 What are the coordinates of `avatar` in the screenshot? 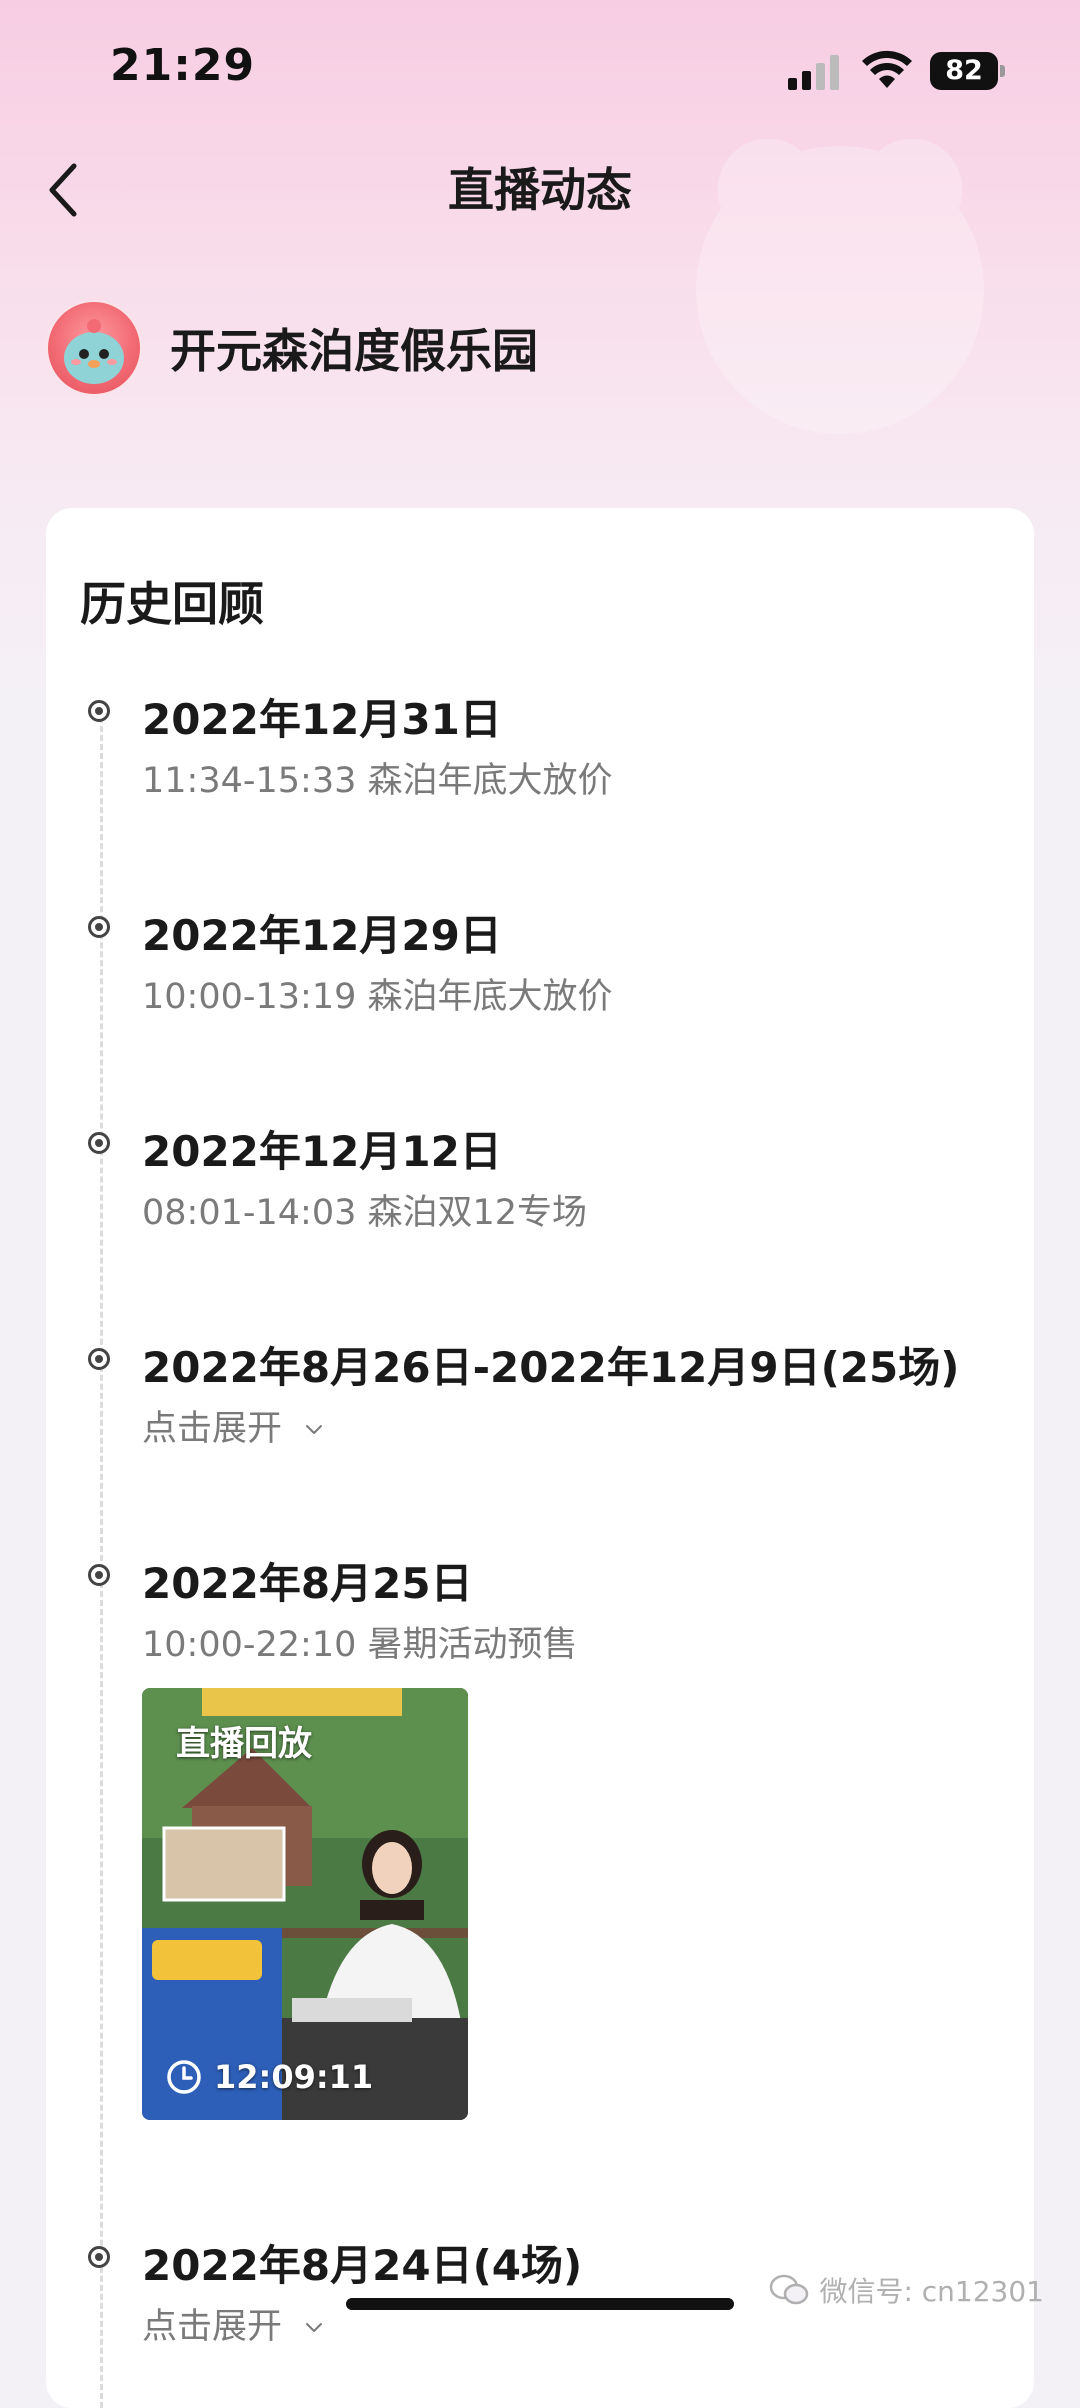 It's located at (94, 348).